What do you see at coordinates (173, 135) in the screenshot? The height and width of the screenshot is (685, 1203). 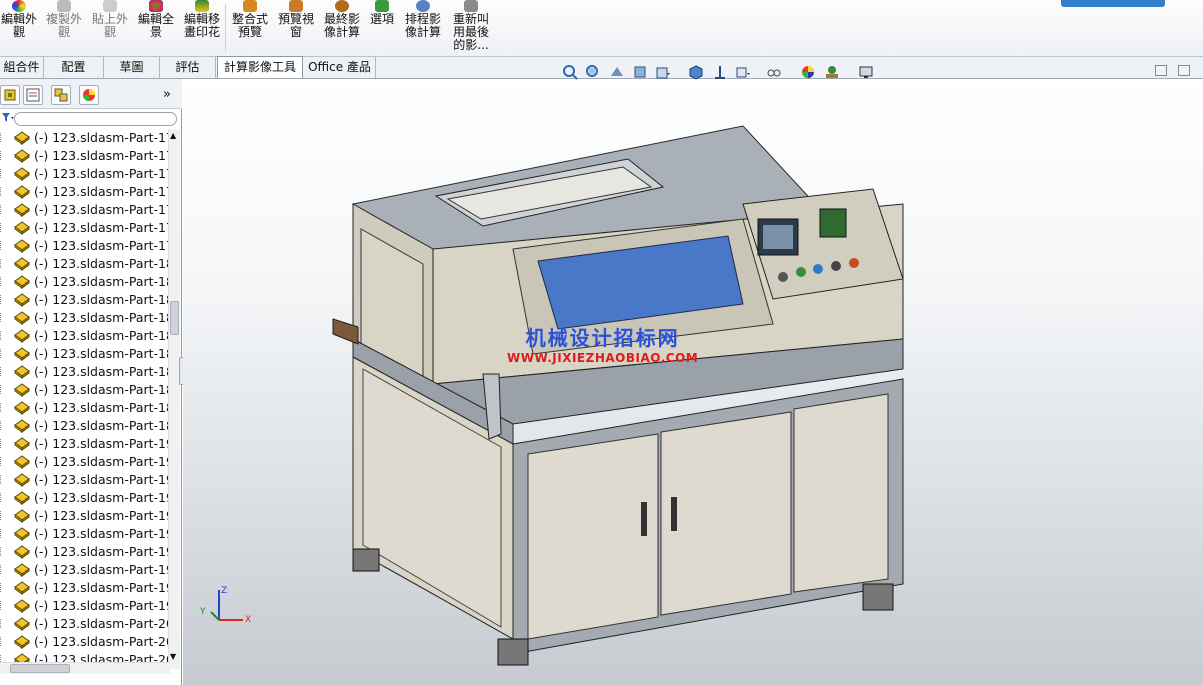 I see `scroll-up-arrow-icon: ▲` at bounding box center [173, 135].